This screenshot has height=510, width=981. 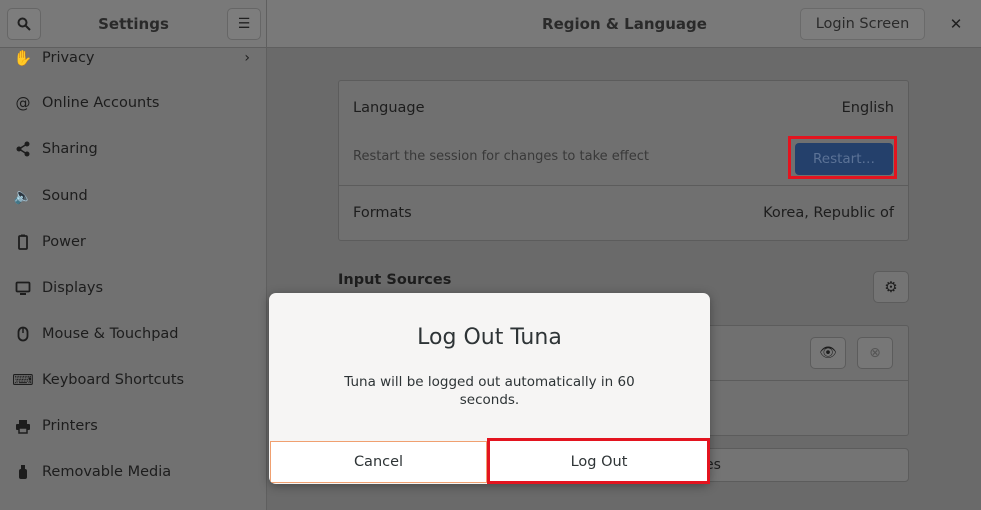 I want to click on input-sources-settings-button: ⚙, so click(x=891, y=287).